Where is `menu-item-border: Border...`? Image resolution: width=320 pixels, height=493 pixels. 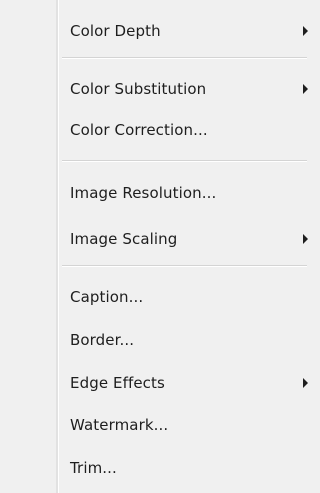
menu-item-border: Border... is located at coordinates (182, 340).